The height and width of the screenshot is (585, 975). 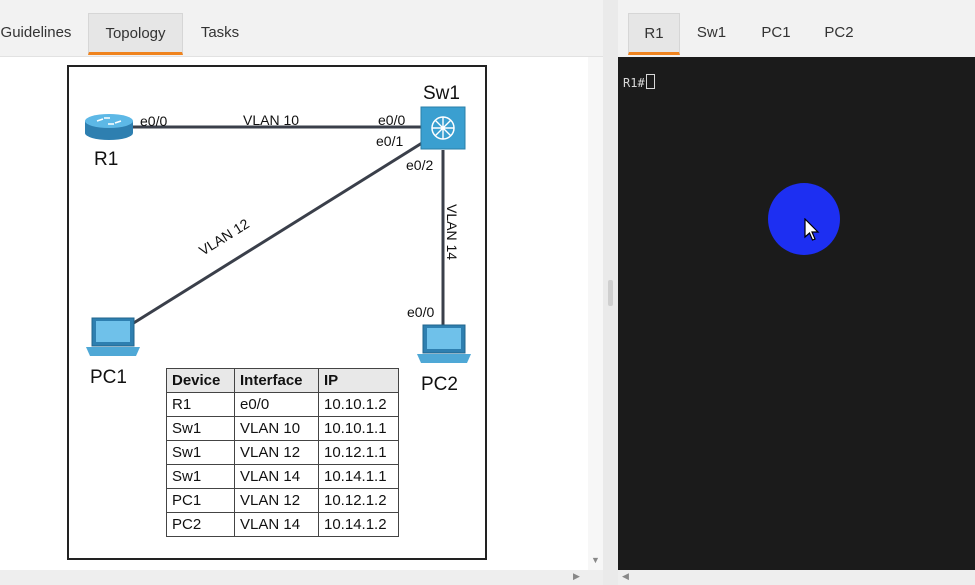 I want to click on device-label-pc2: PC2, so click(x=439, y=384).